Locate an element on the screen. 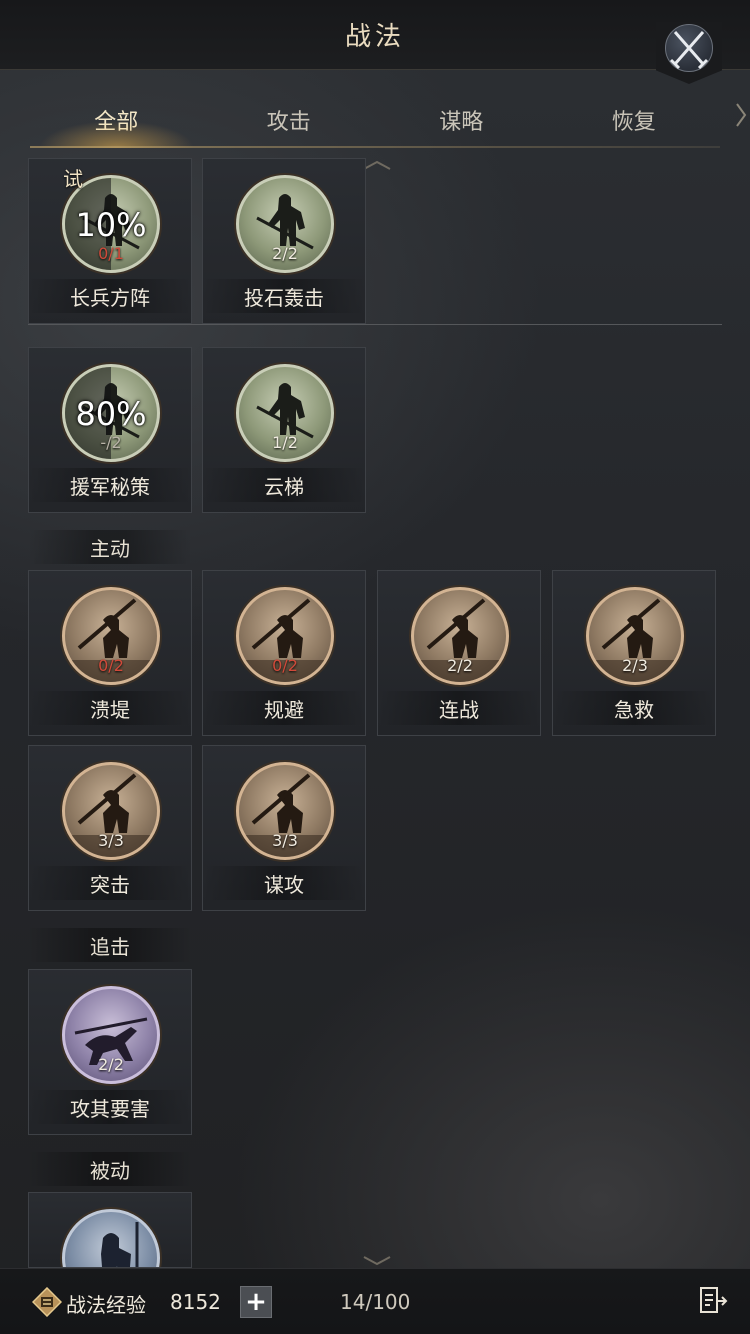 This screenshot has height=1334, width=750. skill-card-changbing: 10% 0/1 试 长兵方阵 is located at coordinates (110, 241).